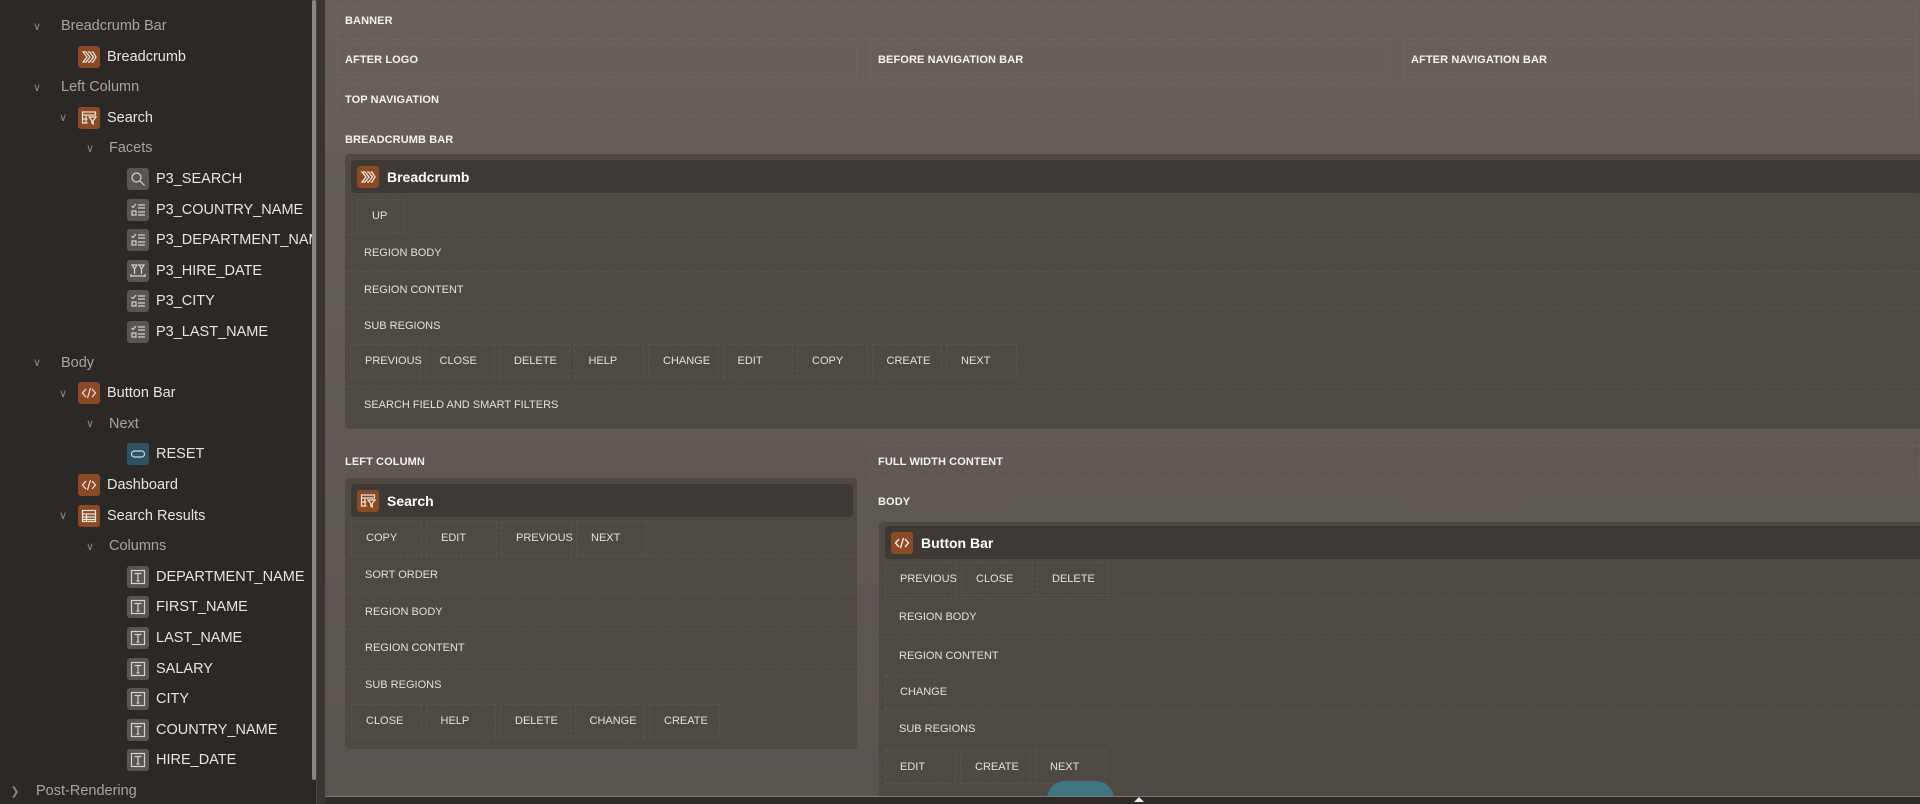 This screenshot has width=1920, height=804. What do you see at coordinates (156, 760) in the screenshot?
I see `tree-node: HIRE_DATE` at bounding box center [156, 760].